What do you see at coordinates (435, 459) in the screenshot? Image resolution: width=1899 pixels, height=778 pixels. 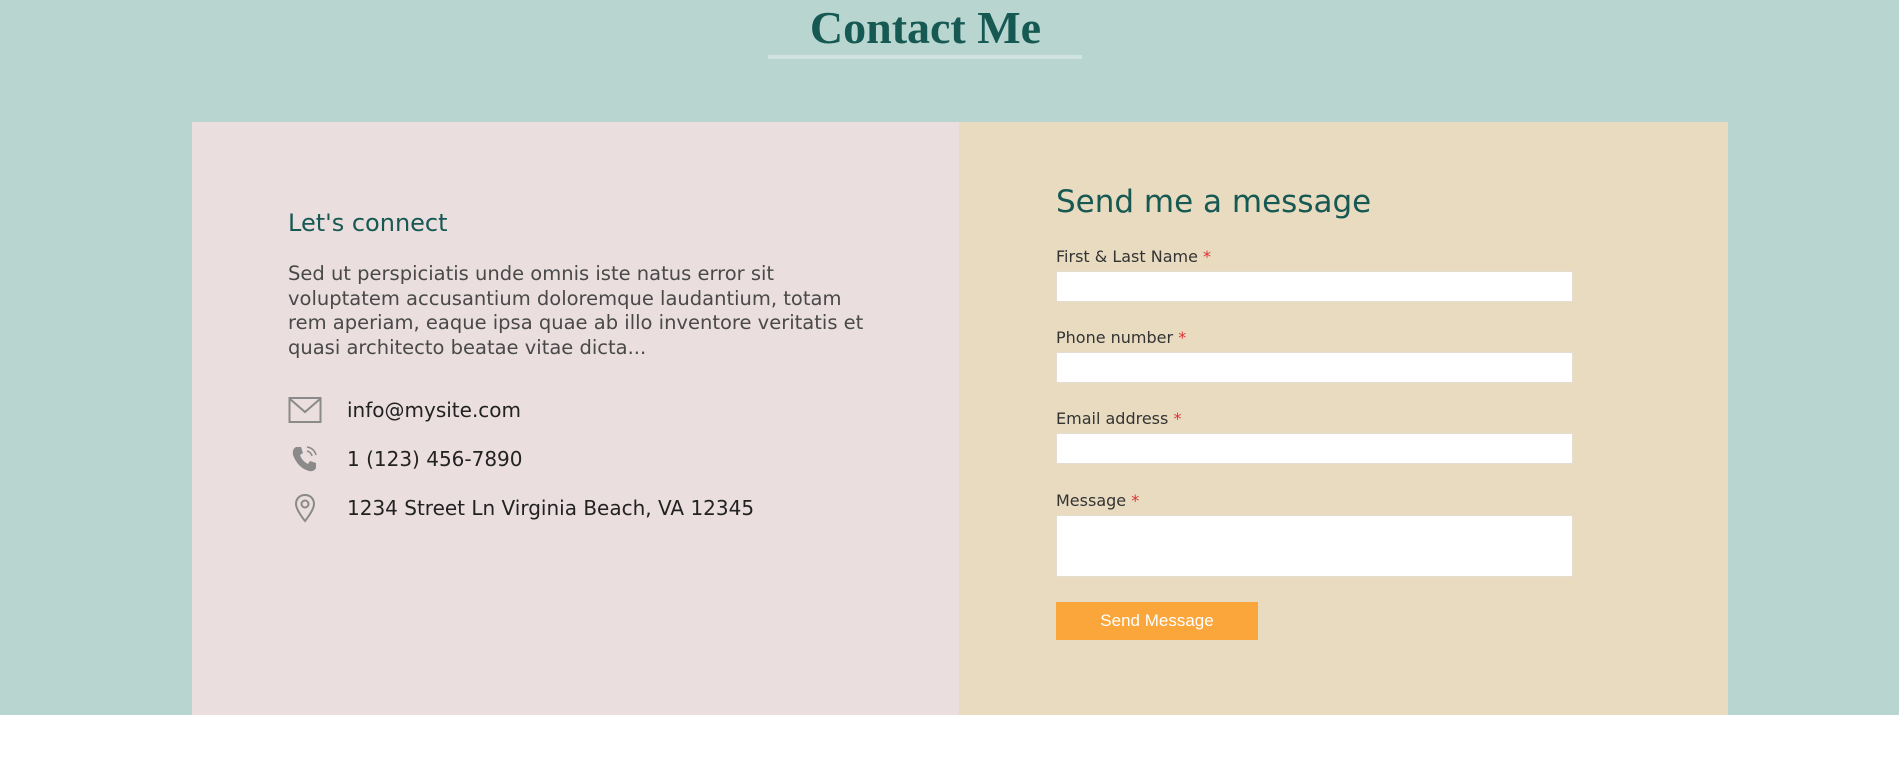 I see `phone-text: 1 (123) 456-7890` at bounding box center [435, 459].